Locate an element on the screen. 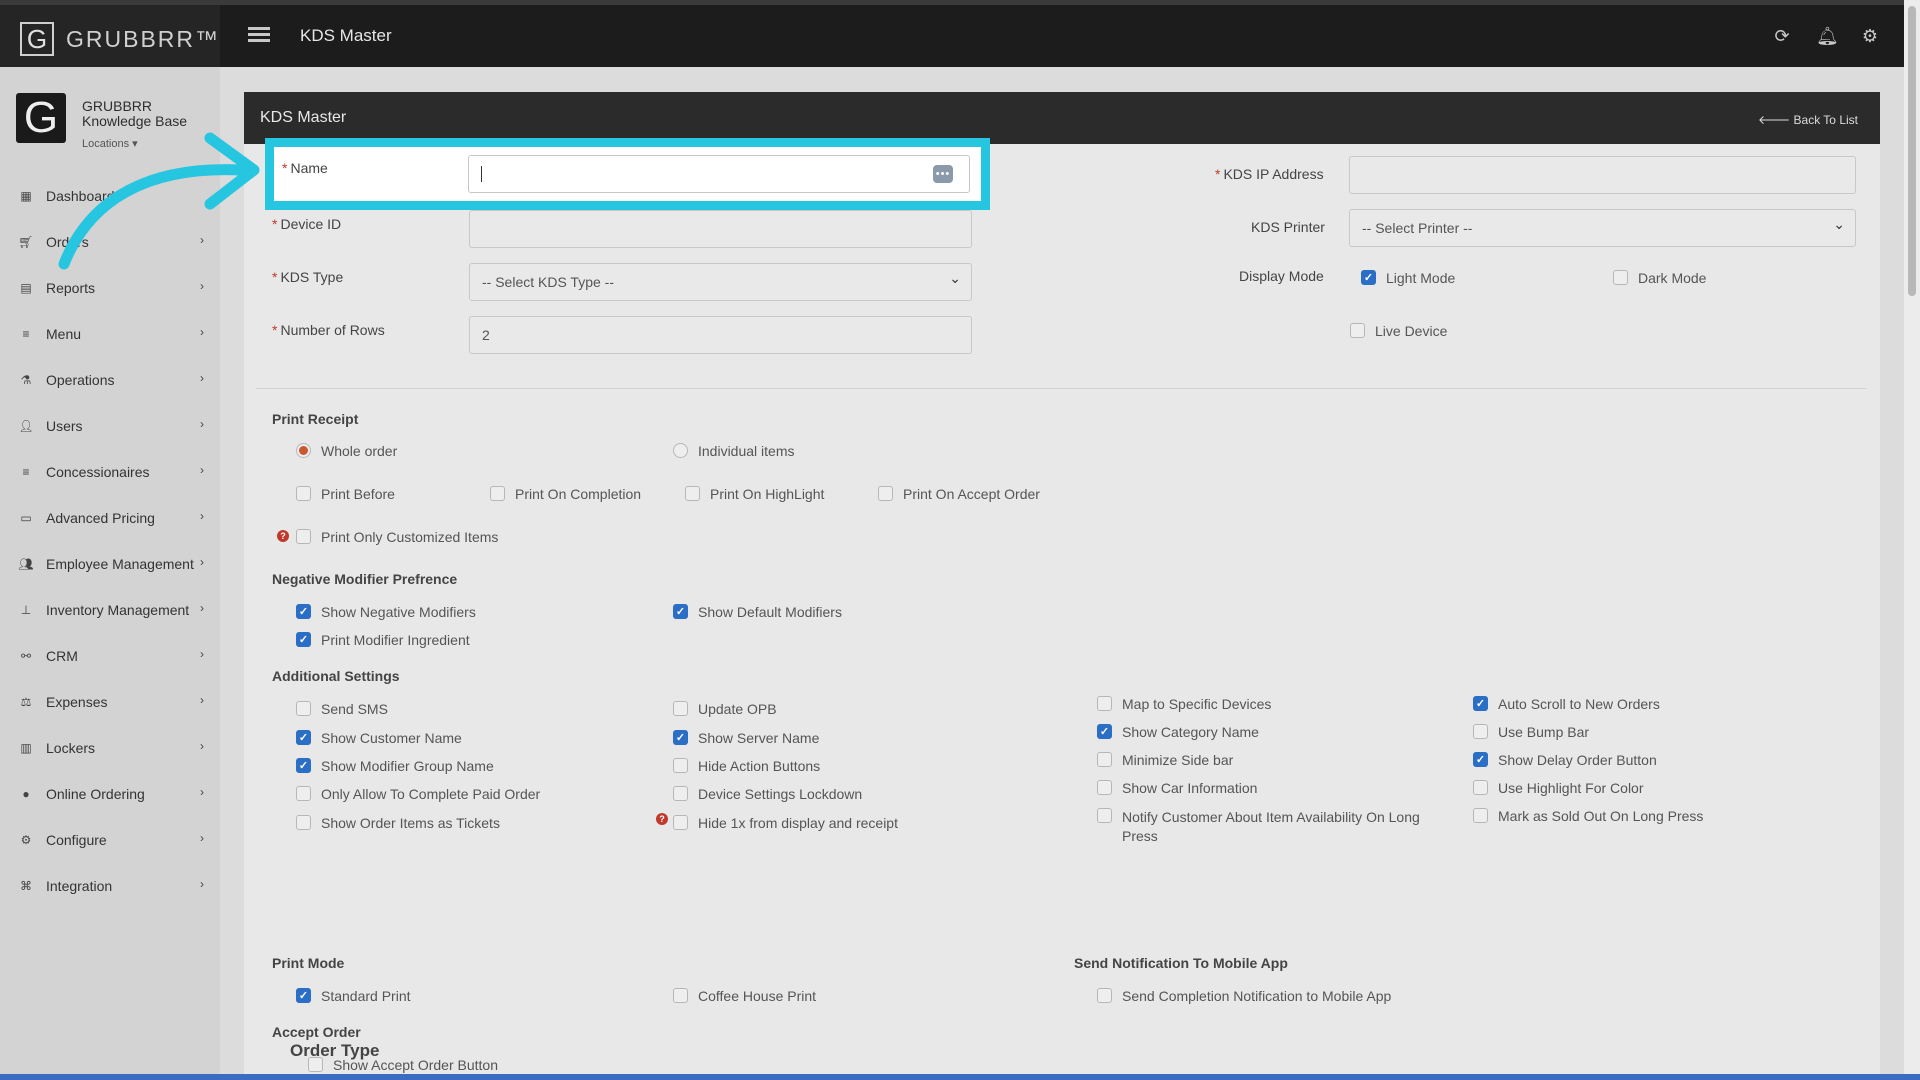  show-delay-checkbox: ✓ Show Delay Order Button is located at coordinates (1565, 760).